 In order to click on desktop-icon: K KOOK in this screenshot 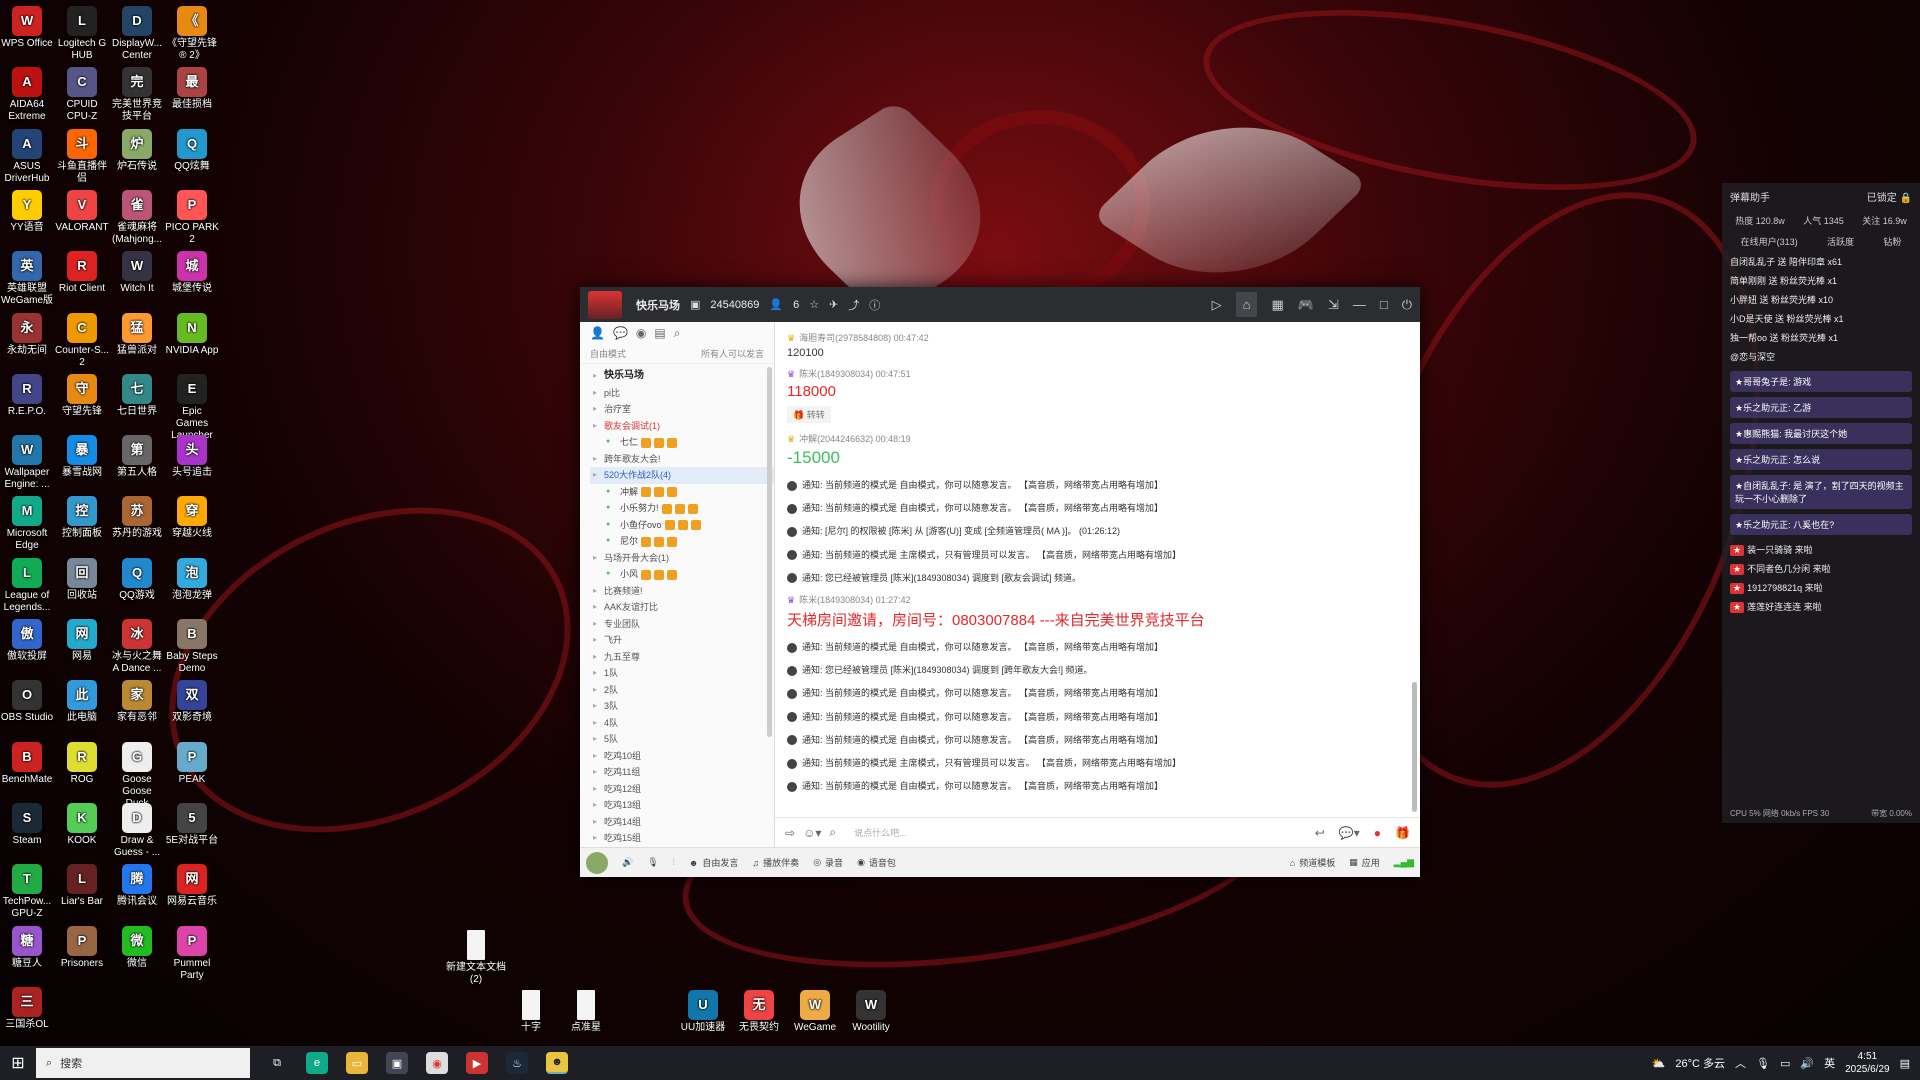, I will do `click(82, 824)`.